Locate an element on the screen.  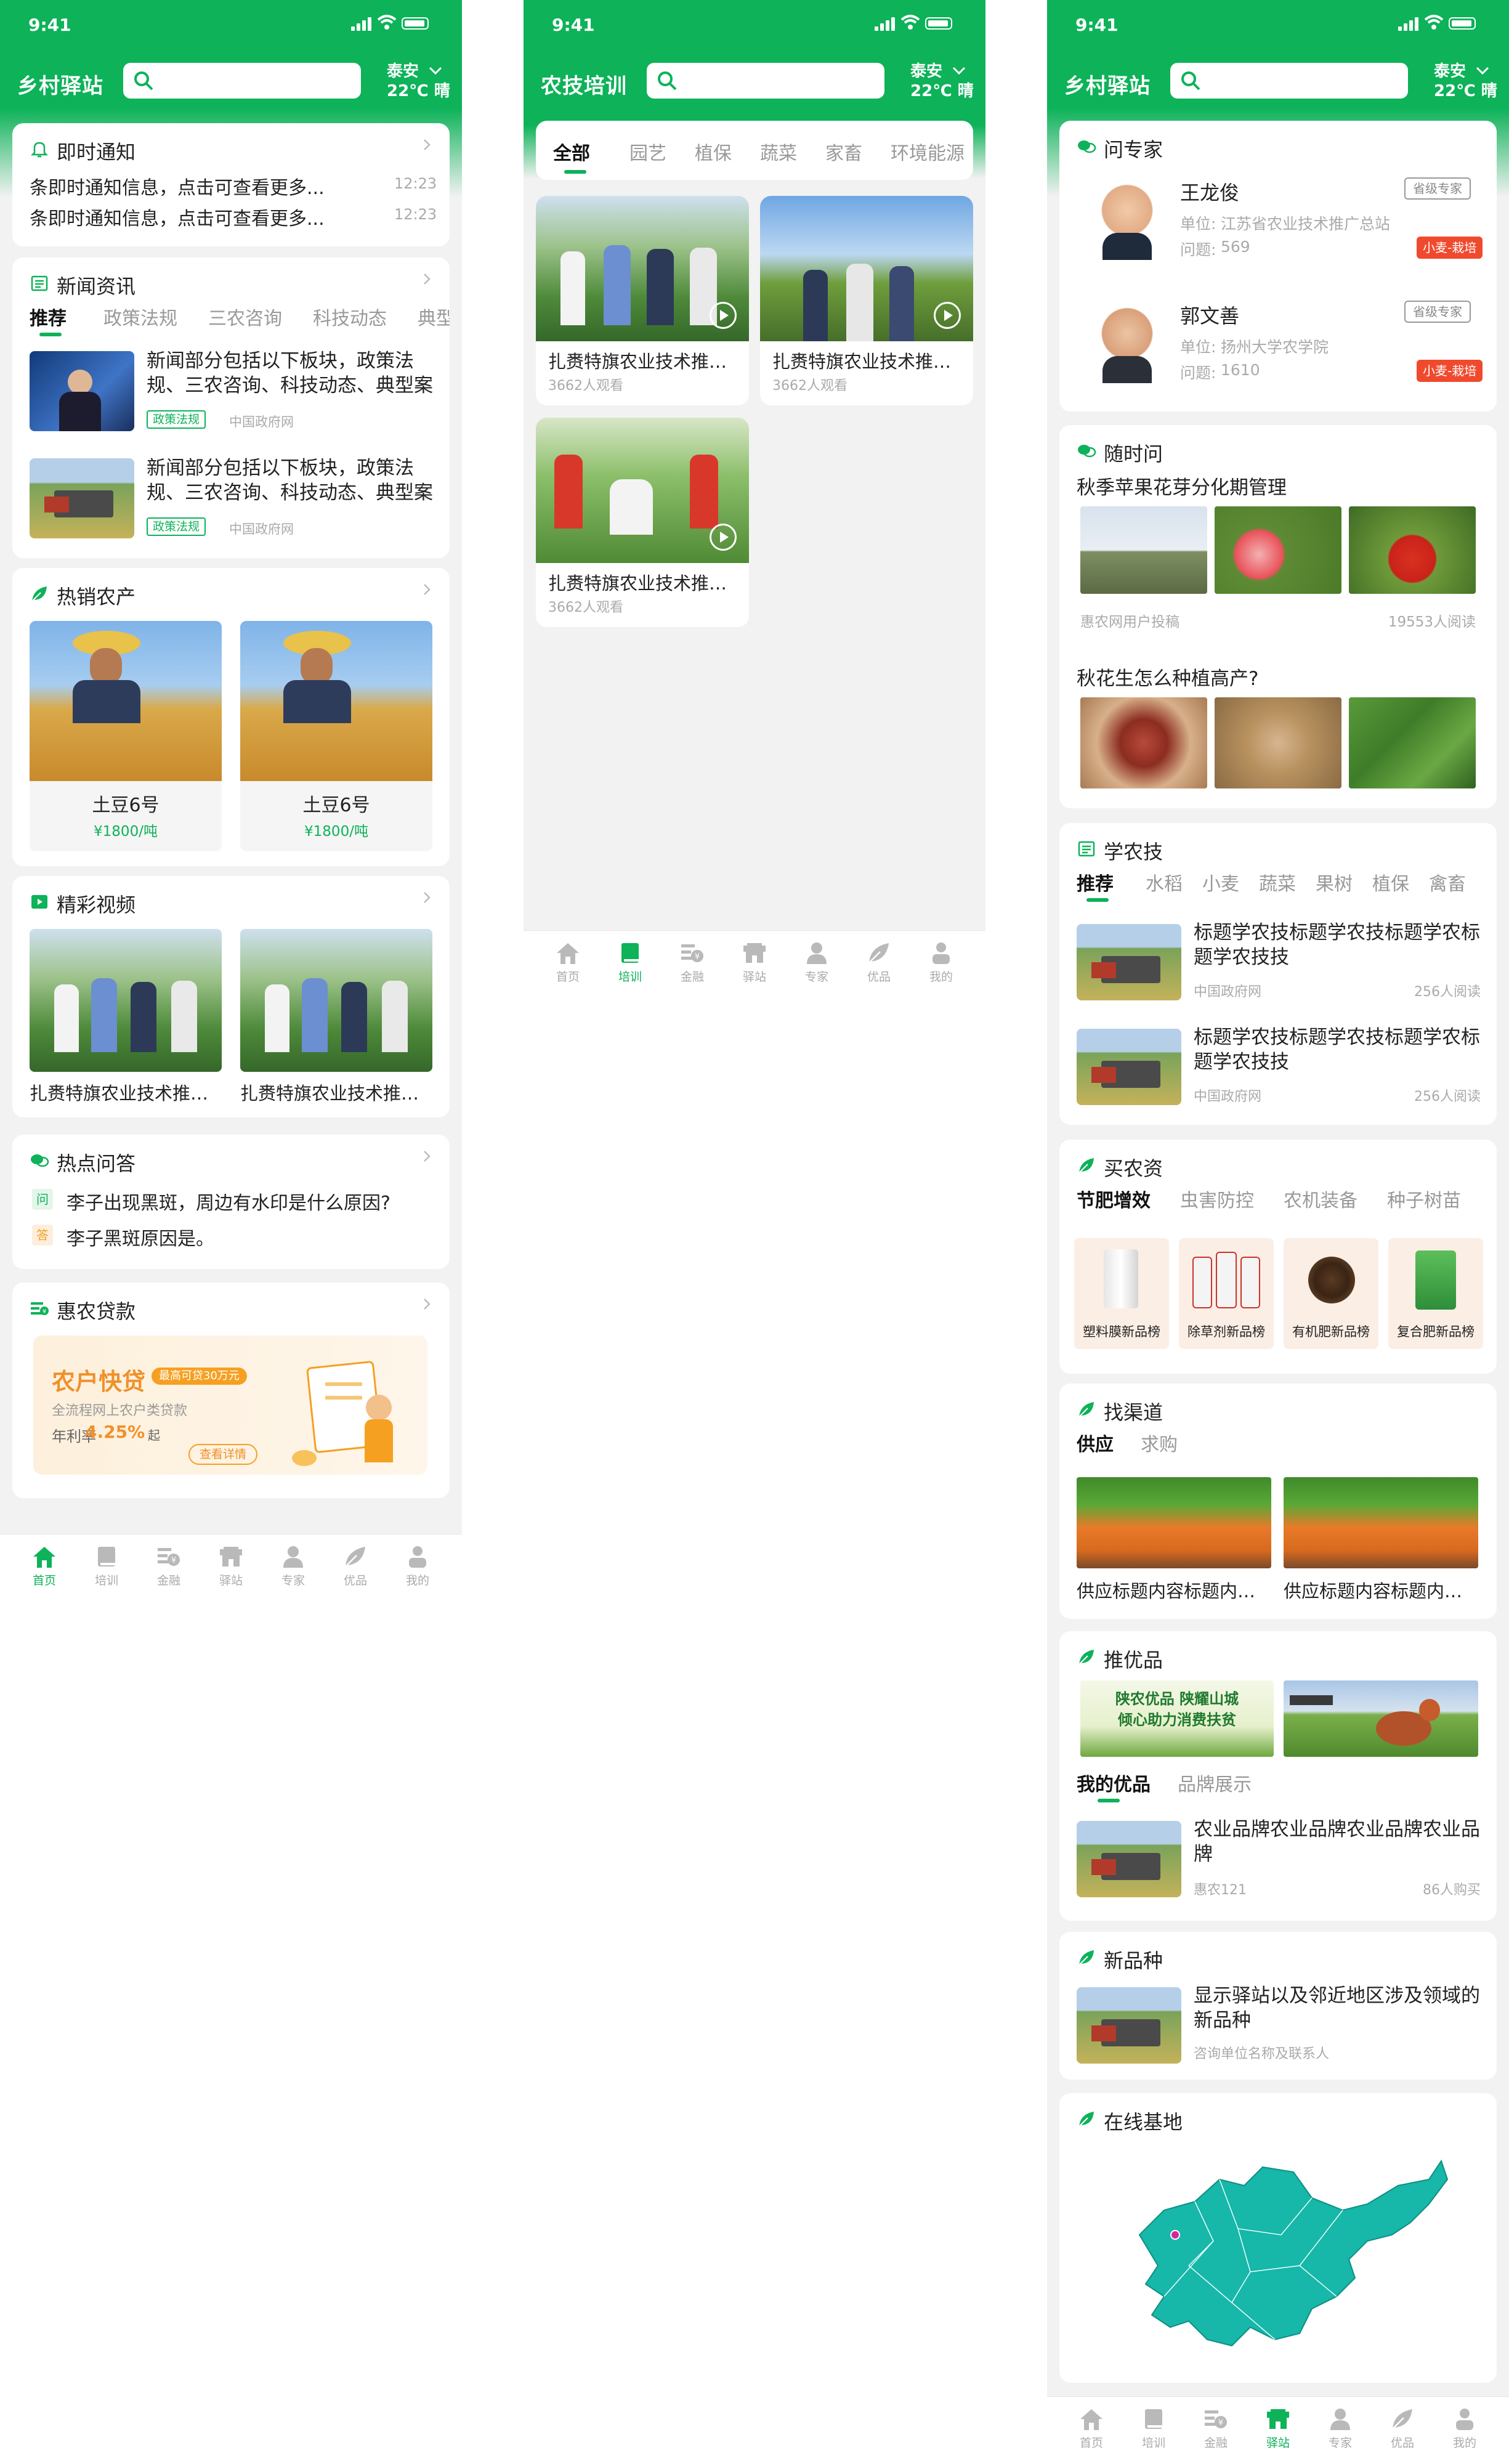
tab-purchase: 求购 is located at coordinates (1159, 1442).